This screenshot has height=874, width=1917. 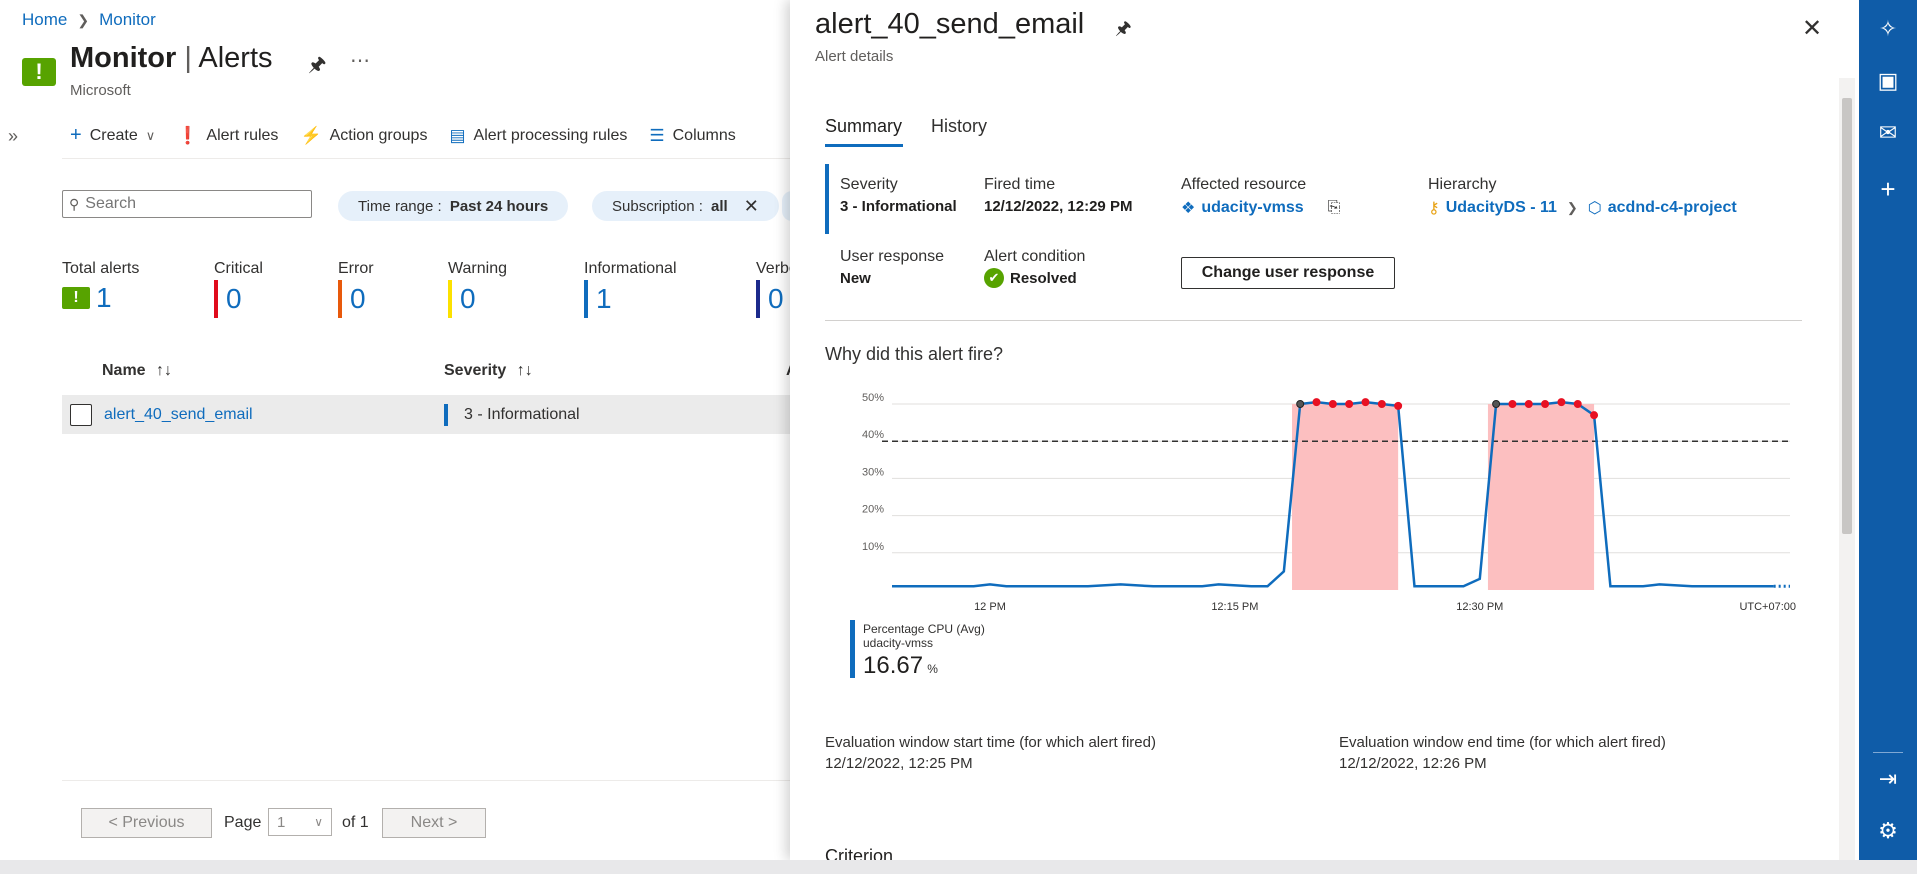 What do you see at coordinates (164, 370) in the screenshot?
I see `sort-icon: ↑↓` at bounding box center [164, 370].